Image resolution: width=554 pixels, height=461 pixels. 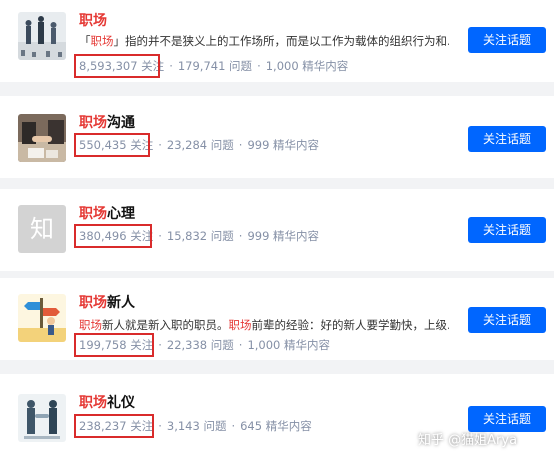 I want to click on placeholder-glyph: 知, so click(x=42, y=229).